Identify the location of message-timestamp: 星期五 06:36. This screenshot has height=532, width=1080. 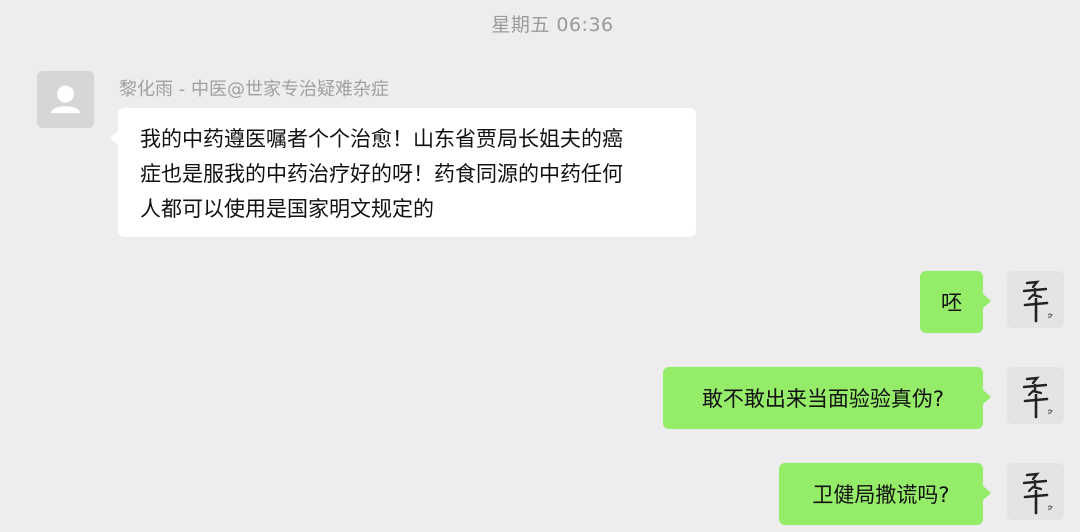
(552, 25).